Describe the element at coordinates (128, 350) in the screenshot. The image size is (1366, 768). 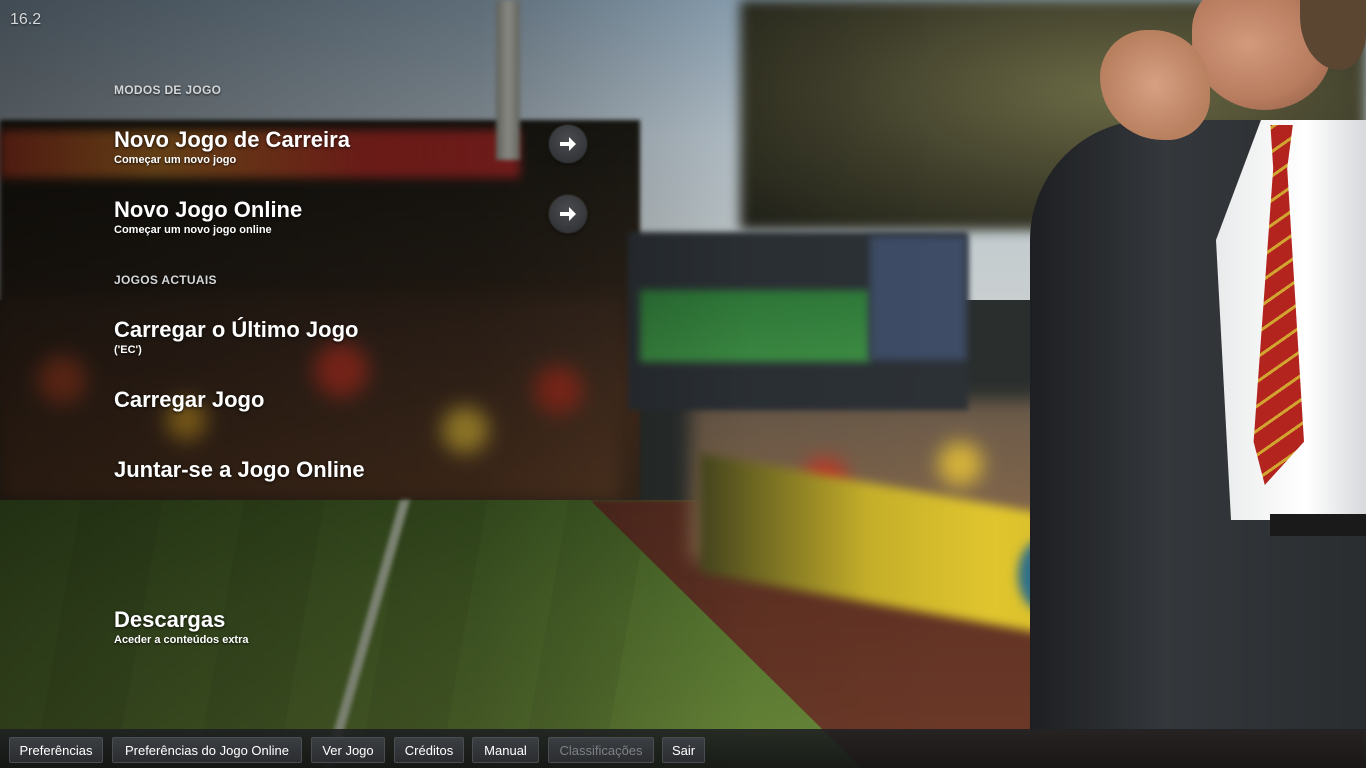
I see `menu-item-subtitle: ('EC')` at that location.